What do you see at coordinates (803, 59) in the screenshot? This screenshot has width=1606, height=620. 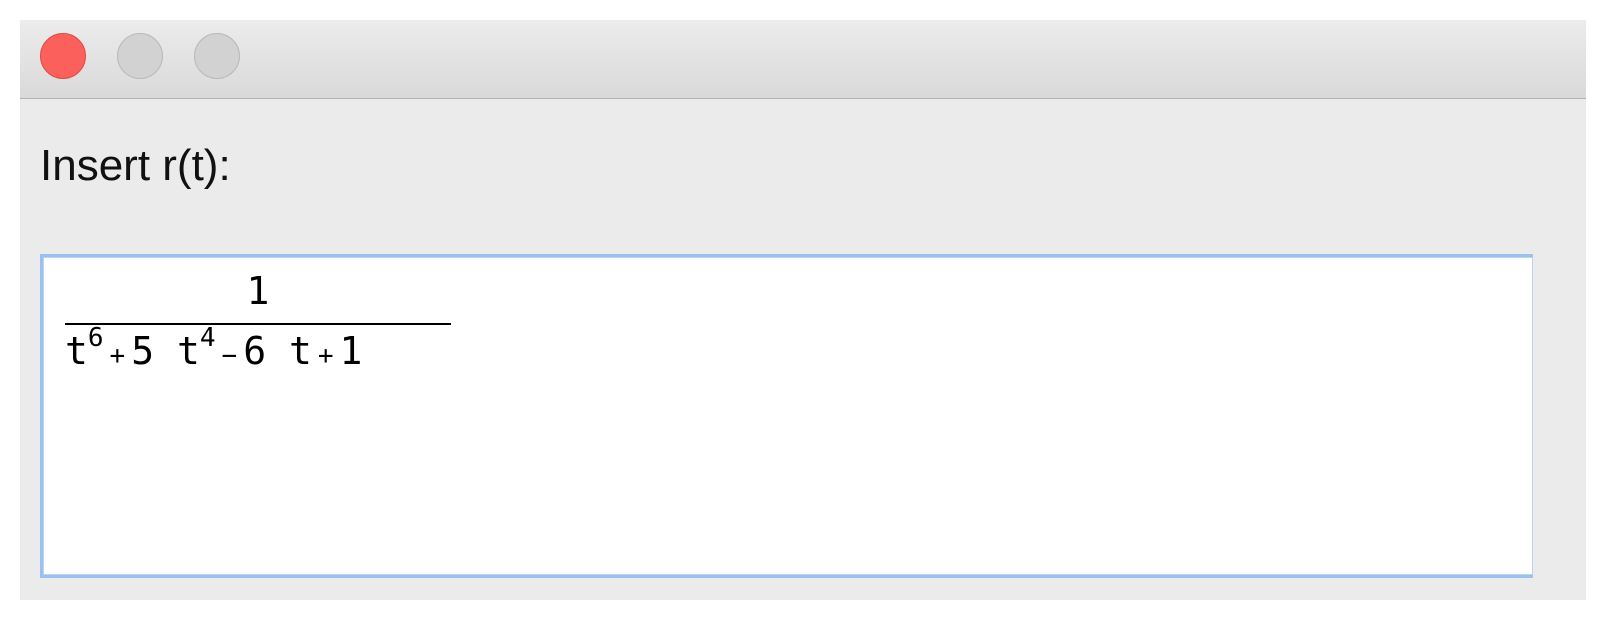 I see `title-bar` at bounding box center [803, 59].